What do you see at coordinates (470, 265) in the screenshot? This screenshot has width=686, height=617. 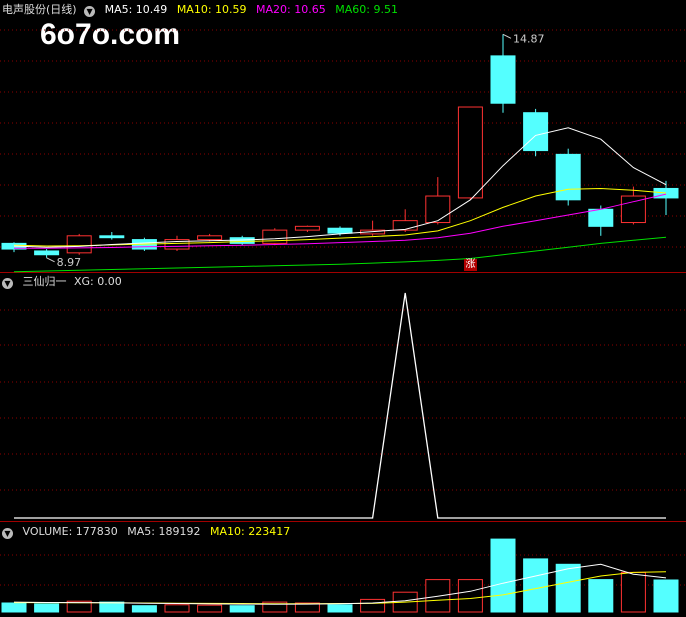 I see `rise-marker: 涨` at bounding box center [470, 265].